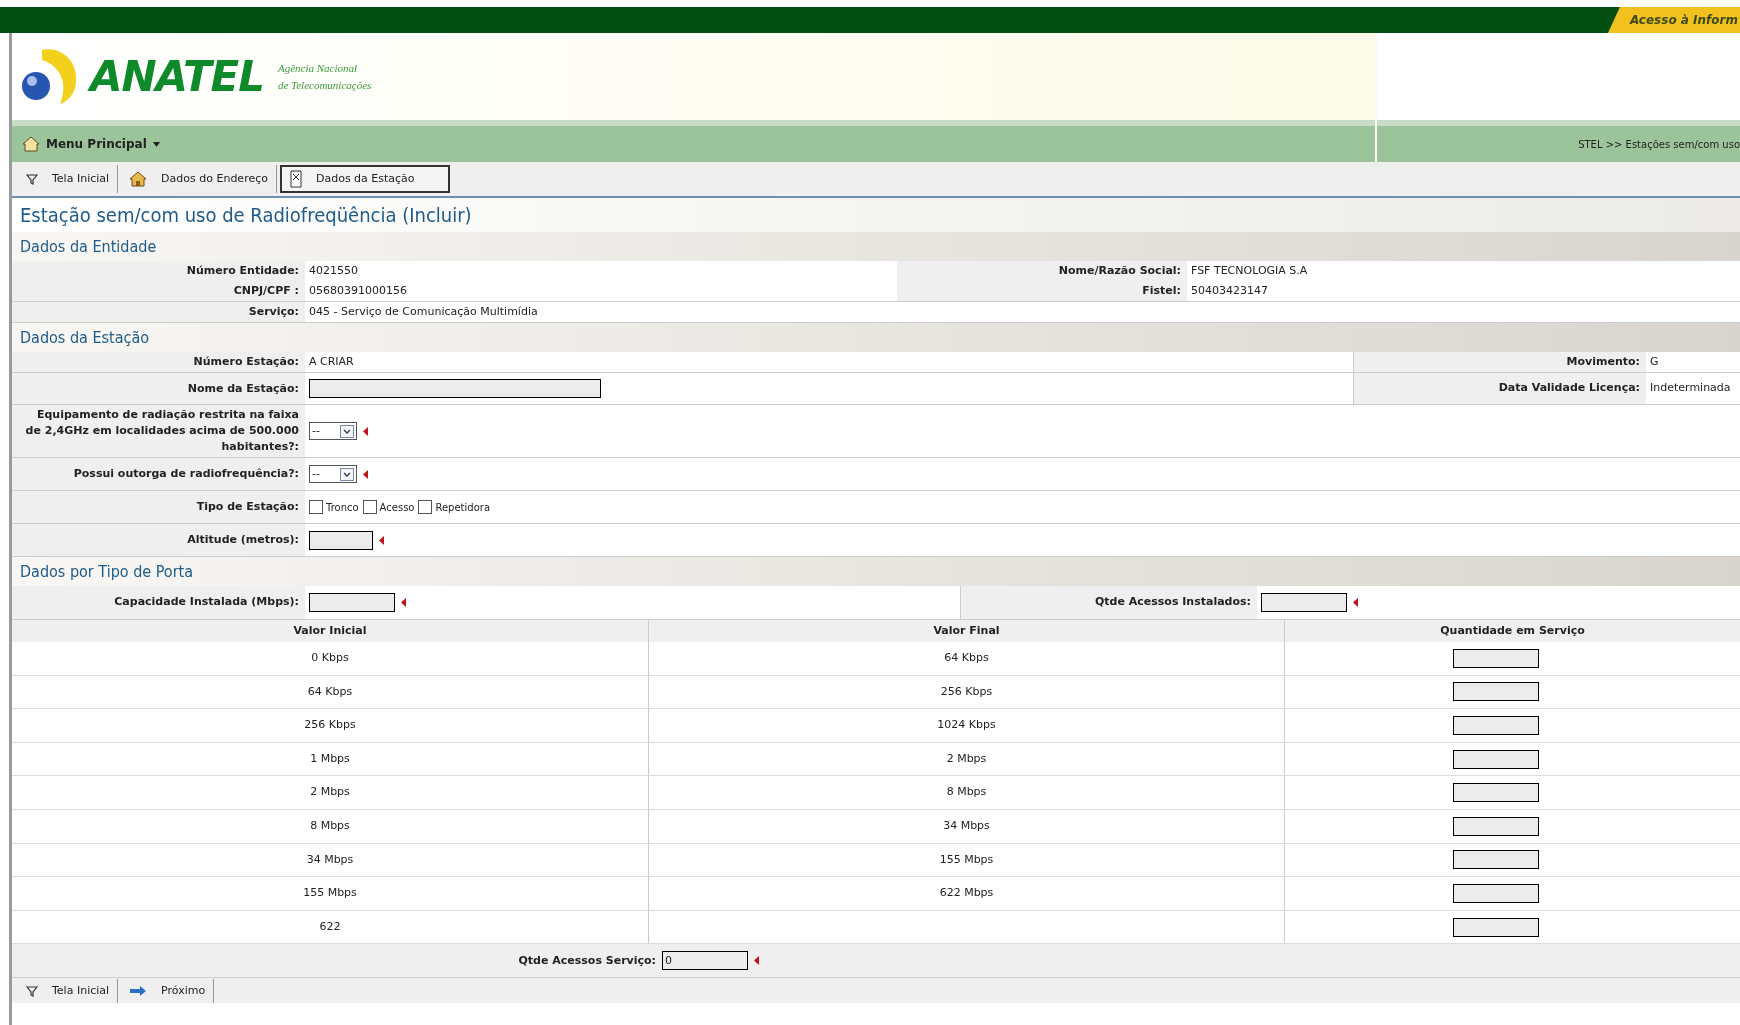 Image resolution: width=1740 pixels, height=1025 pixels. Describe the element at coordinates (1042, 291) in the screenshot. I see `field-label: Fistel:` at that location.